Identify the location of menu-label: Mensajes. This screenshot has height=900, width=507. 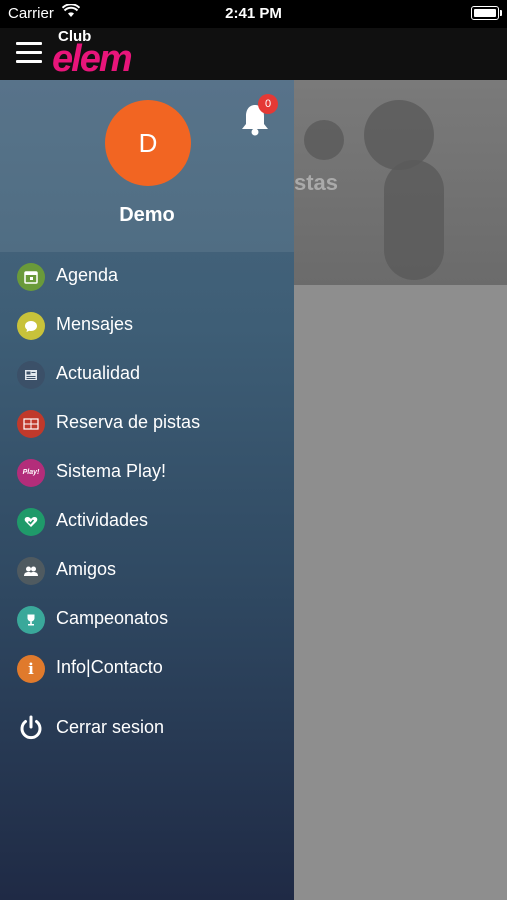
(95, 324).